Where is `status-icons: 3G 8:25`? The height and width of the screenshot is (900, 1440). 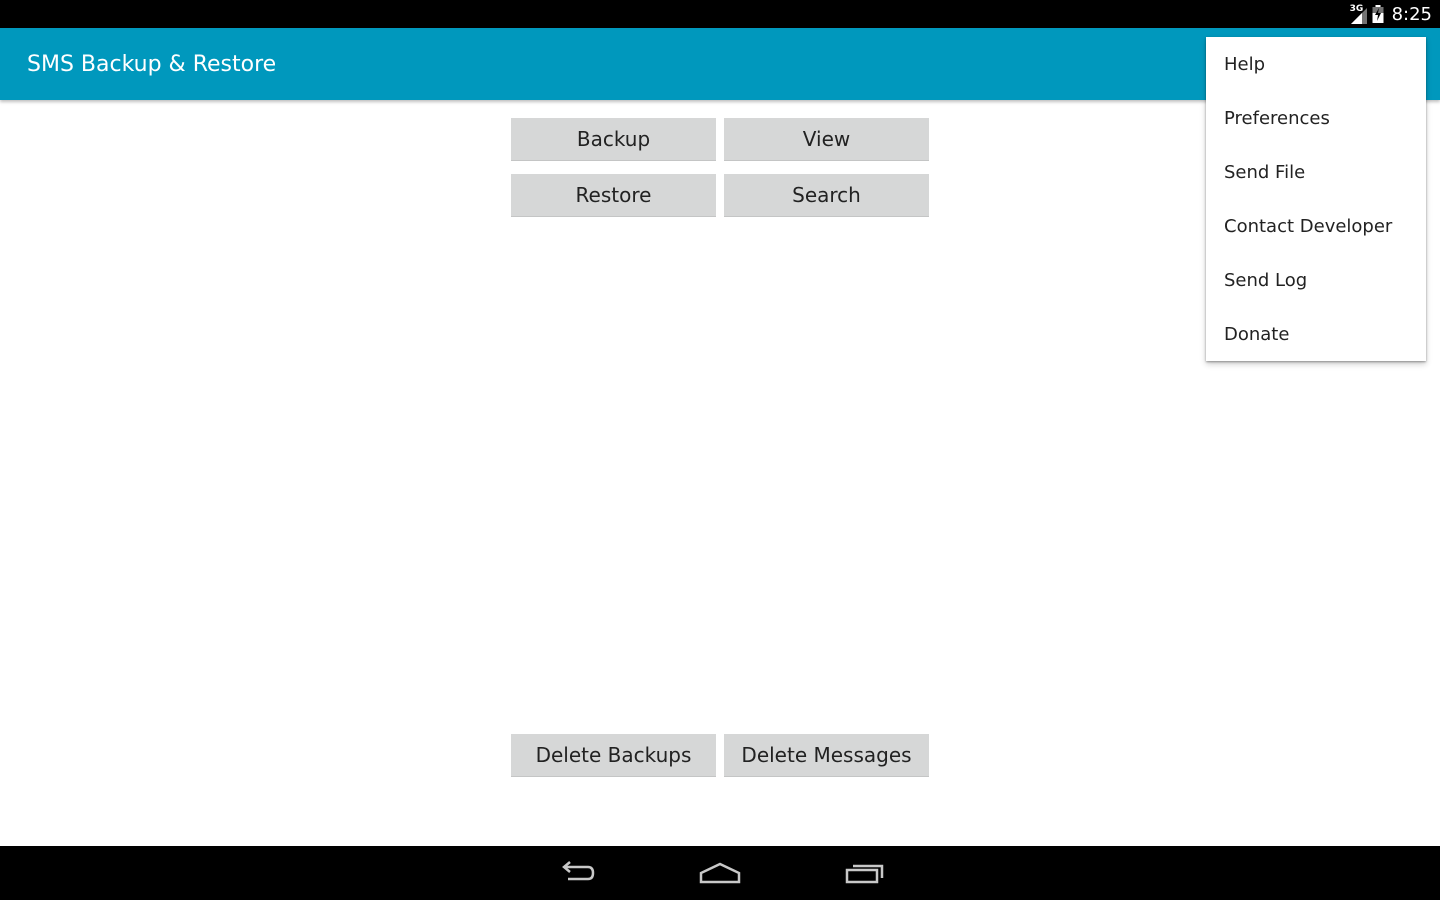
status-icons: 3G 8:25 is located at coordinates (1391, 14).